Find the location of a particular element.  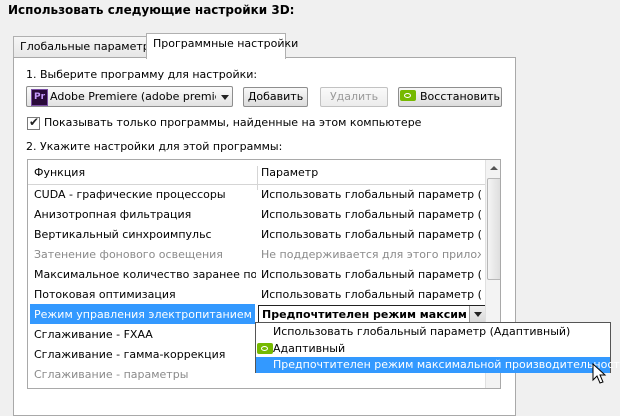

step1-label: 1. Выберите программу для настройки: is located at coordinates (142, 74).